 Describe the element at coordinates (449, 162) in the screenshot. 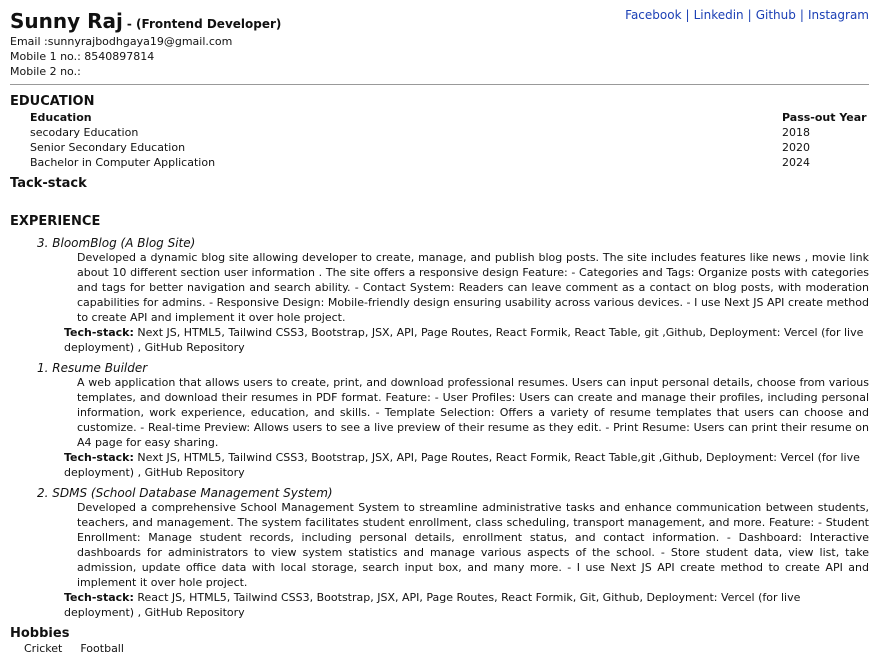

I see `table-row: Bachelor in Computer Application 2024` at that location.